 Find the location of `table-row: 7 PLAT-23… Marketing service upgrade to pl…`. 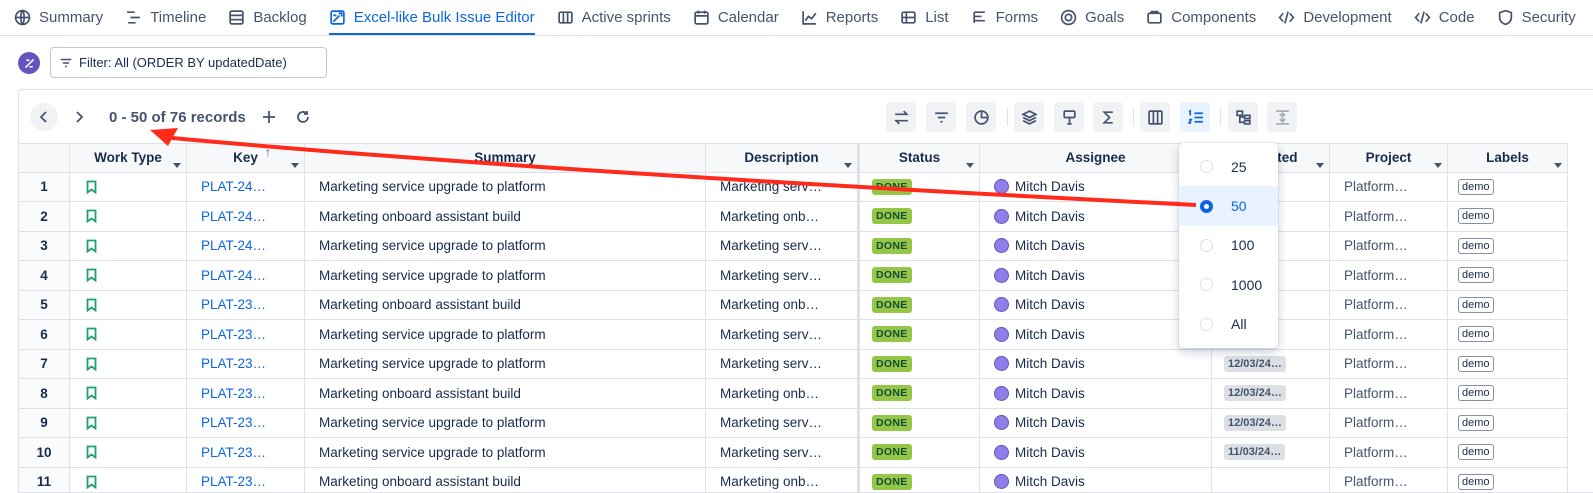

table-row: 7 PLAT-23… Marketing service upgrade to pl… is located at coordinates (806, 364).